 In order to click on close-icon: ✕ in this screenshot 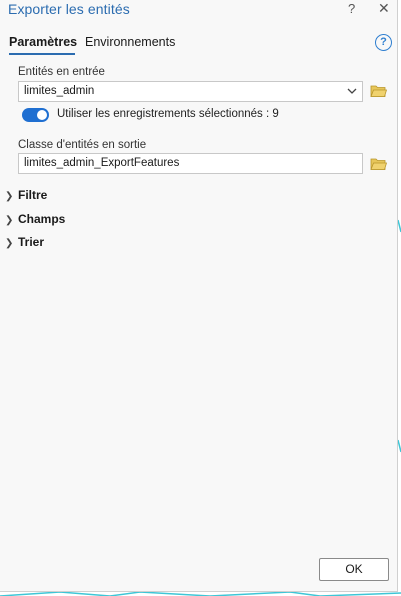, I will do `click(384, 8)`.